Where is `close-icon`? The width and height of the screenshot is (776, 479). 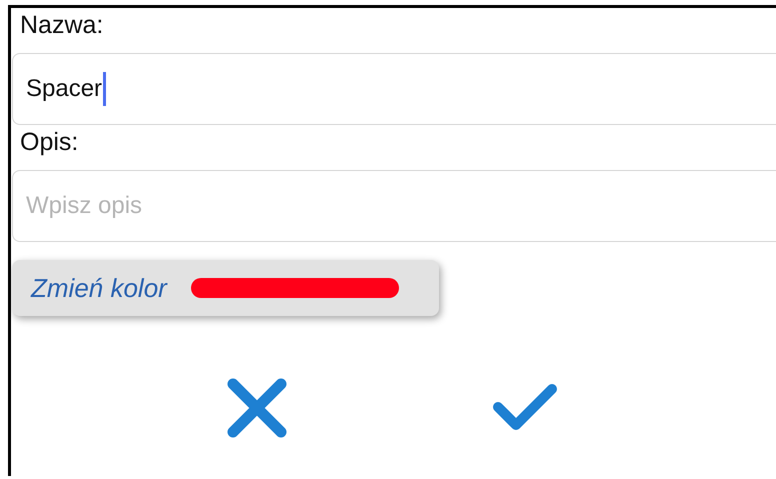 close-icon is located at coordinates (257, 408).